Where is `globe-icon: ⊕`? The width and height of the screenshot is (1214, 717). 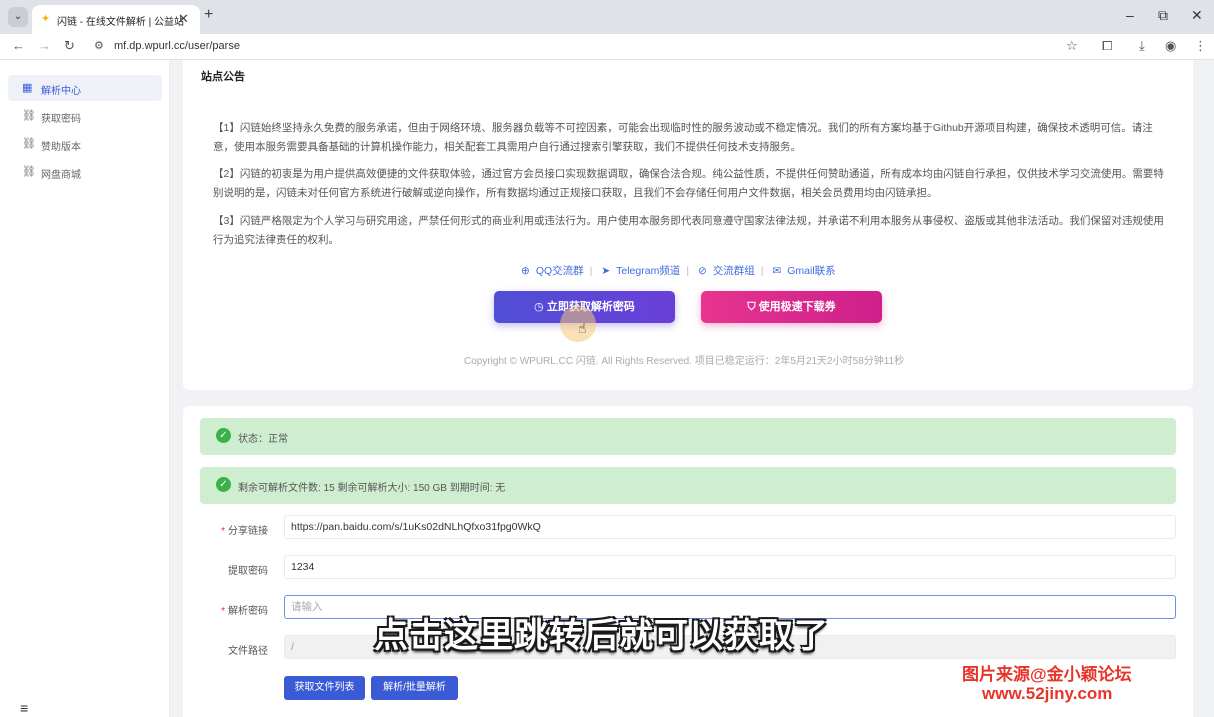 globe-icon: ⊕ is located at coordinates (525, 271).